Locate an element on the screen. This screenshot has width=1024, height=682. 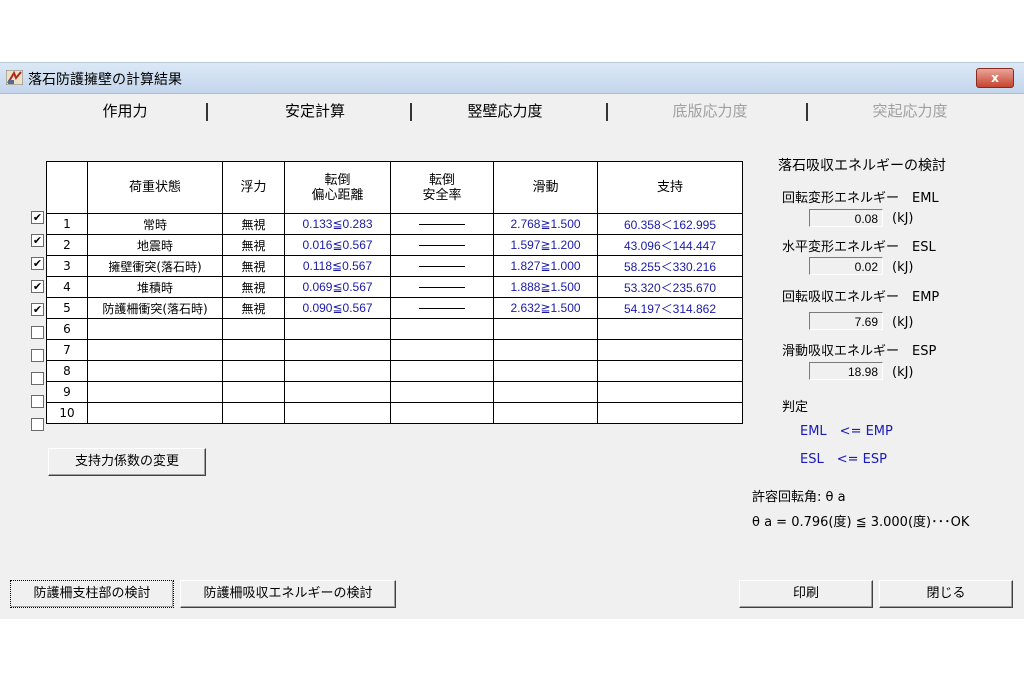
tab-label: 竪壁応力度 is located at coordinates (505, 111).